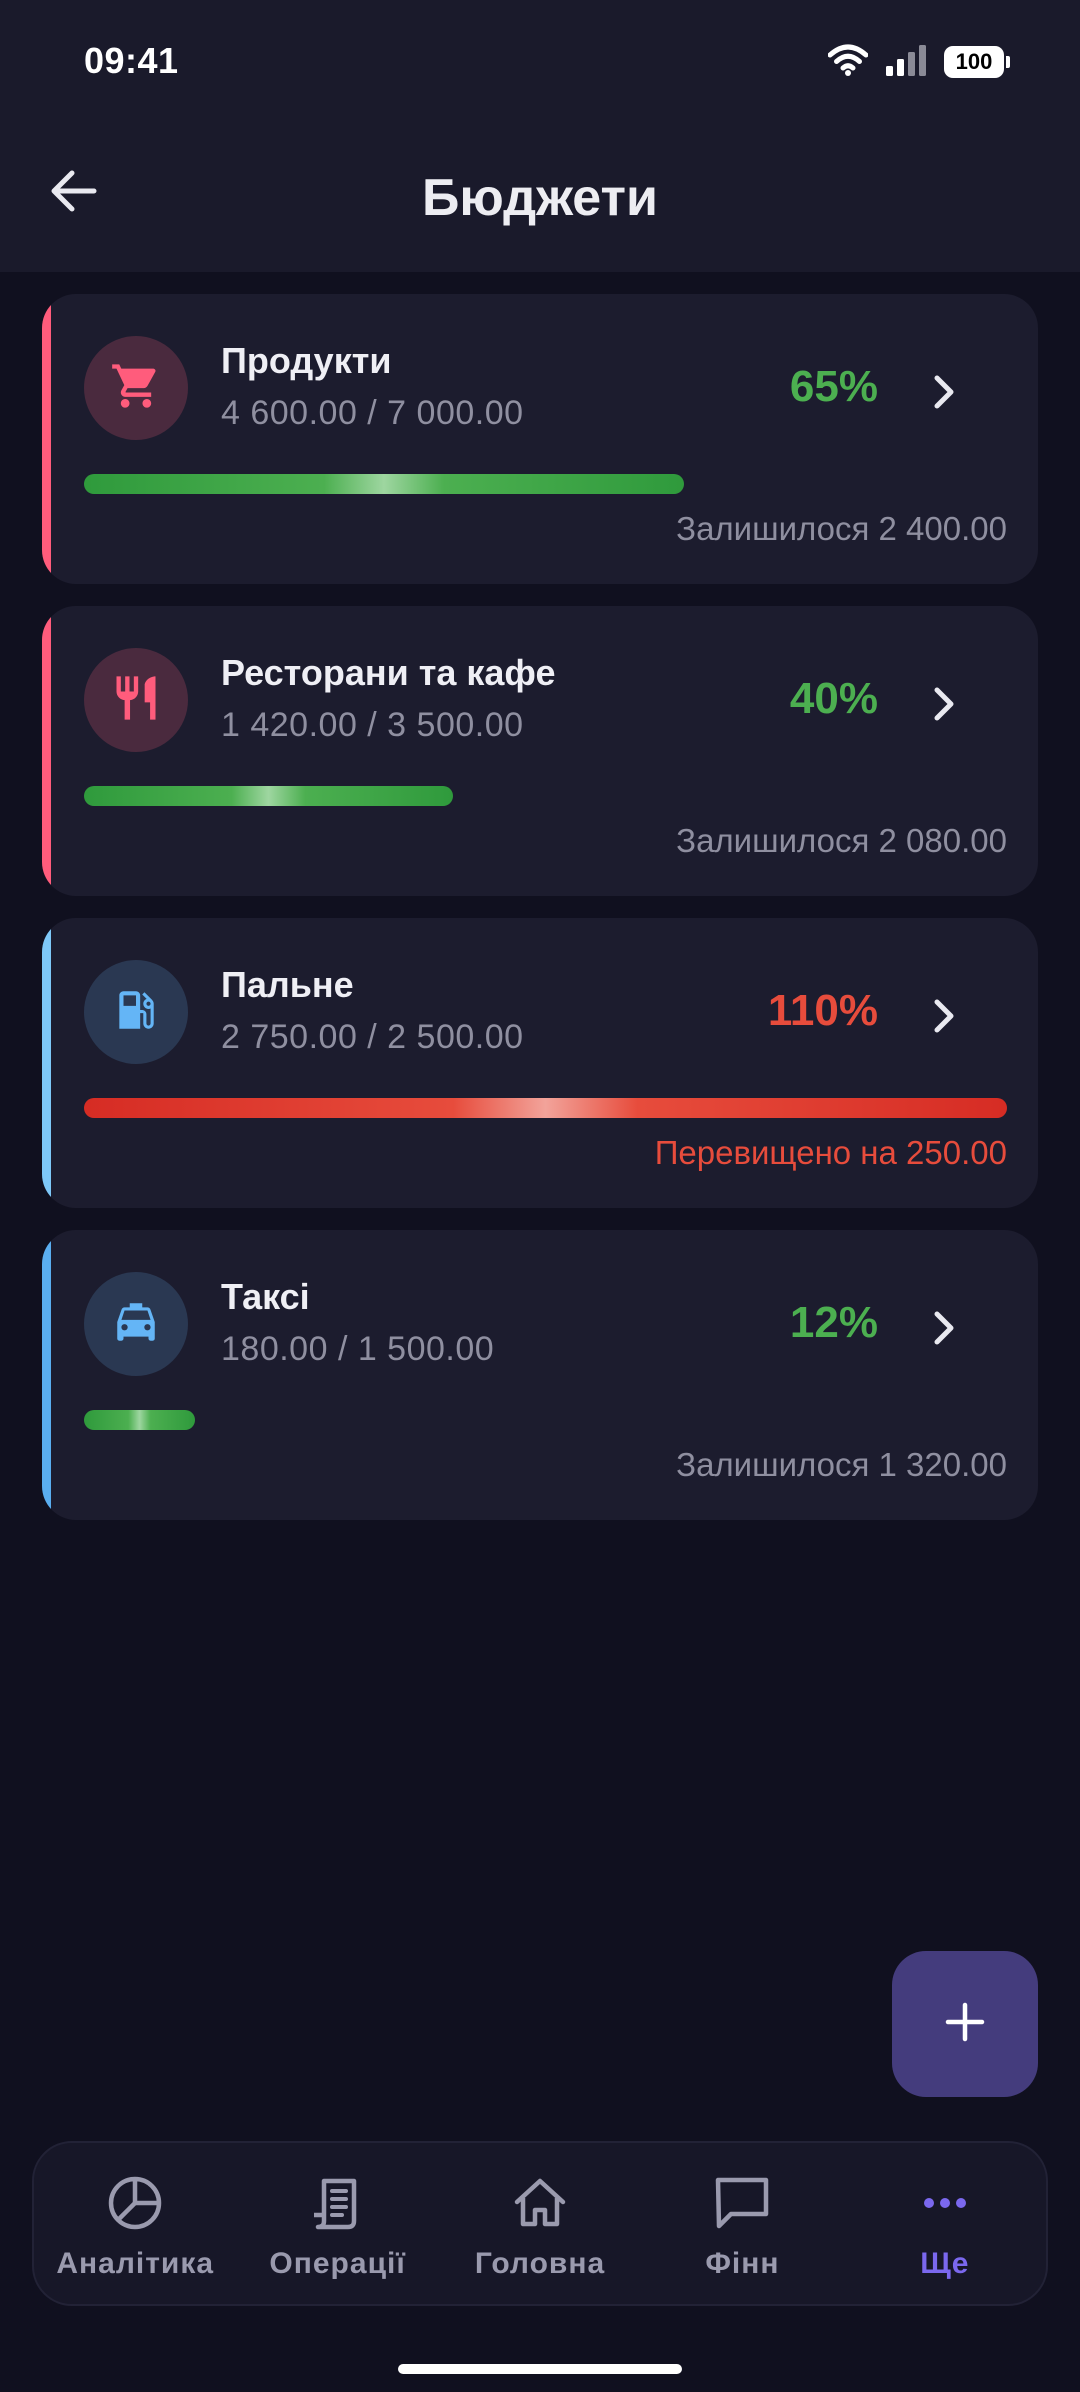 The image size is (1080, 2392). What do you see at coordinates (135, 2263) in the screenshot?
I see `nav-label: Аналітика` at bounding box center [135, 2263].